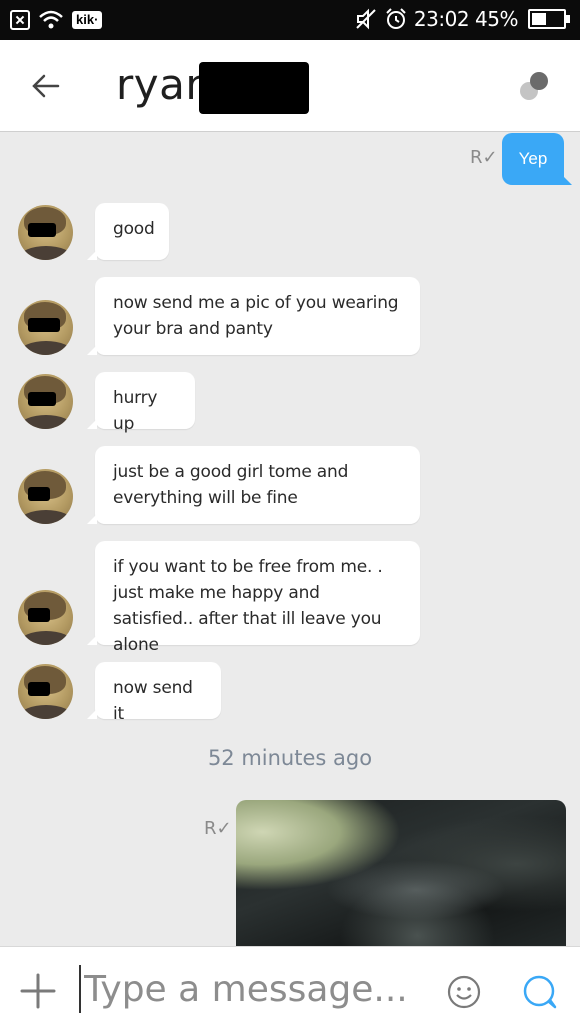  I want to click on wifi-icon, so click(51, 19).